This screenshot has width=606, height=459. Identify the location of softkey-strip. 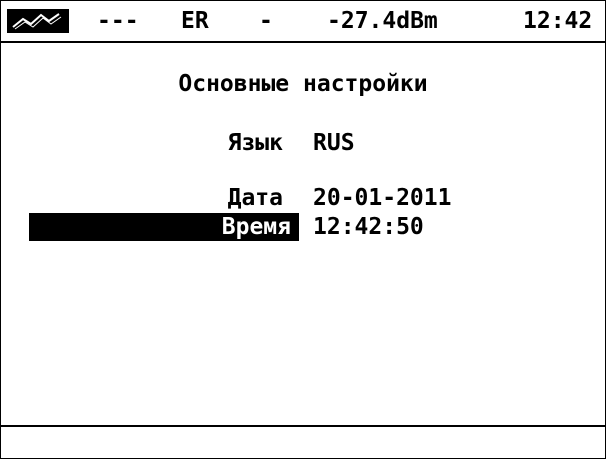
(303, 441).